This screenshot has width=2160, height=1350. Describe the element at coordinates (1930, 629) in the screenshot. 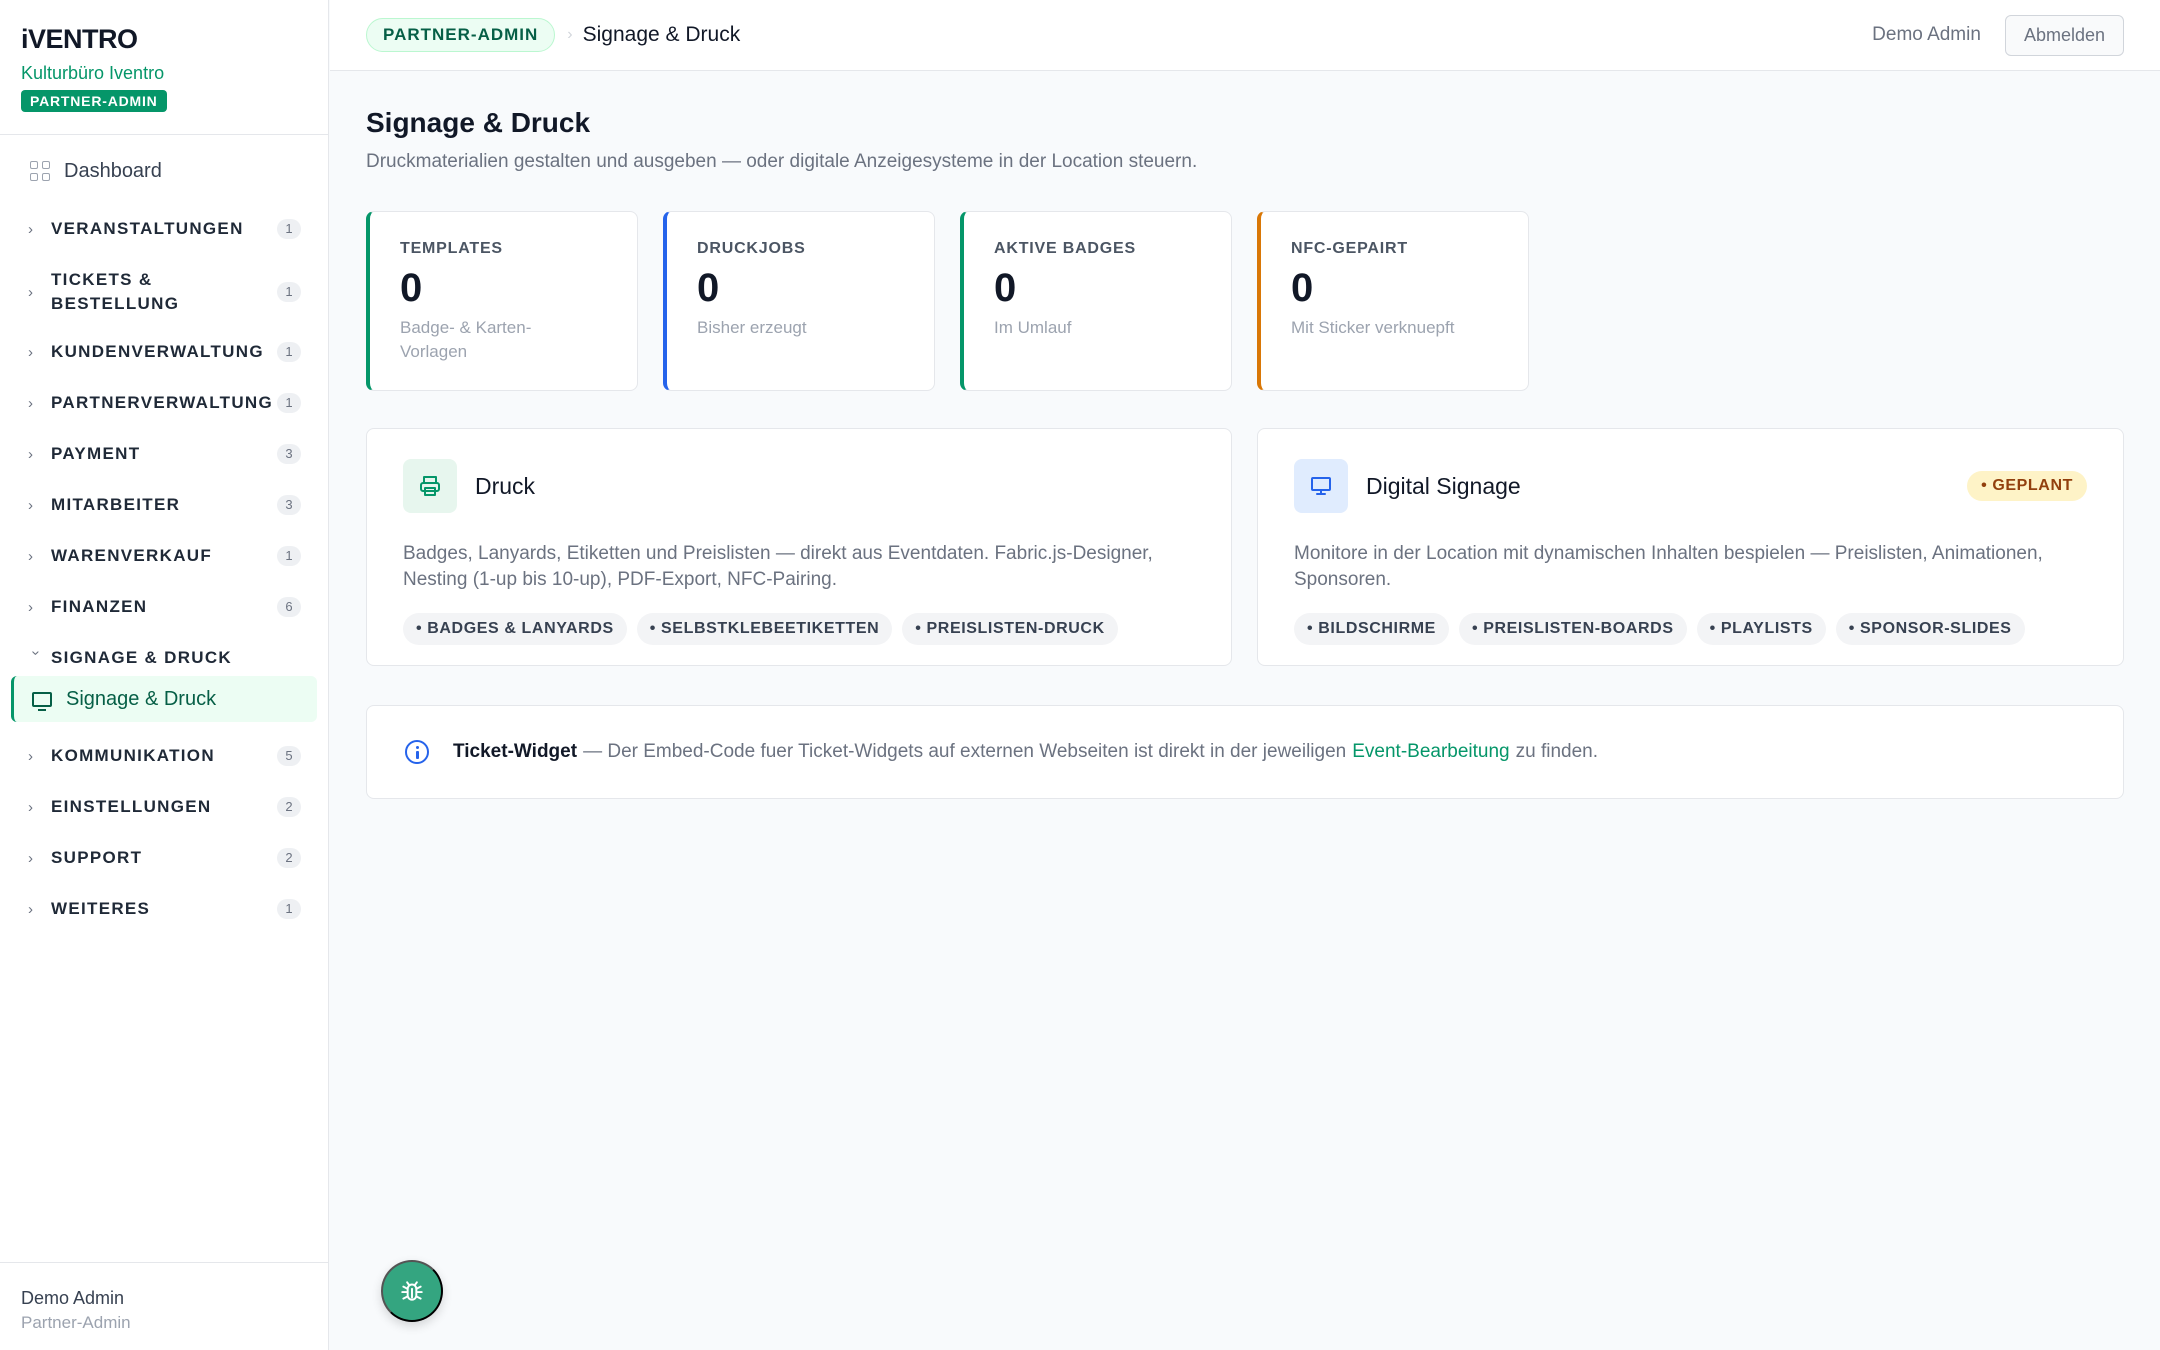

I see `chip: • SPONSOR-SLIDES` at that location.